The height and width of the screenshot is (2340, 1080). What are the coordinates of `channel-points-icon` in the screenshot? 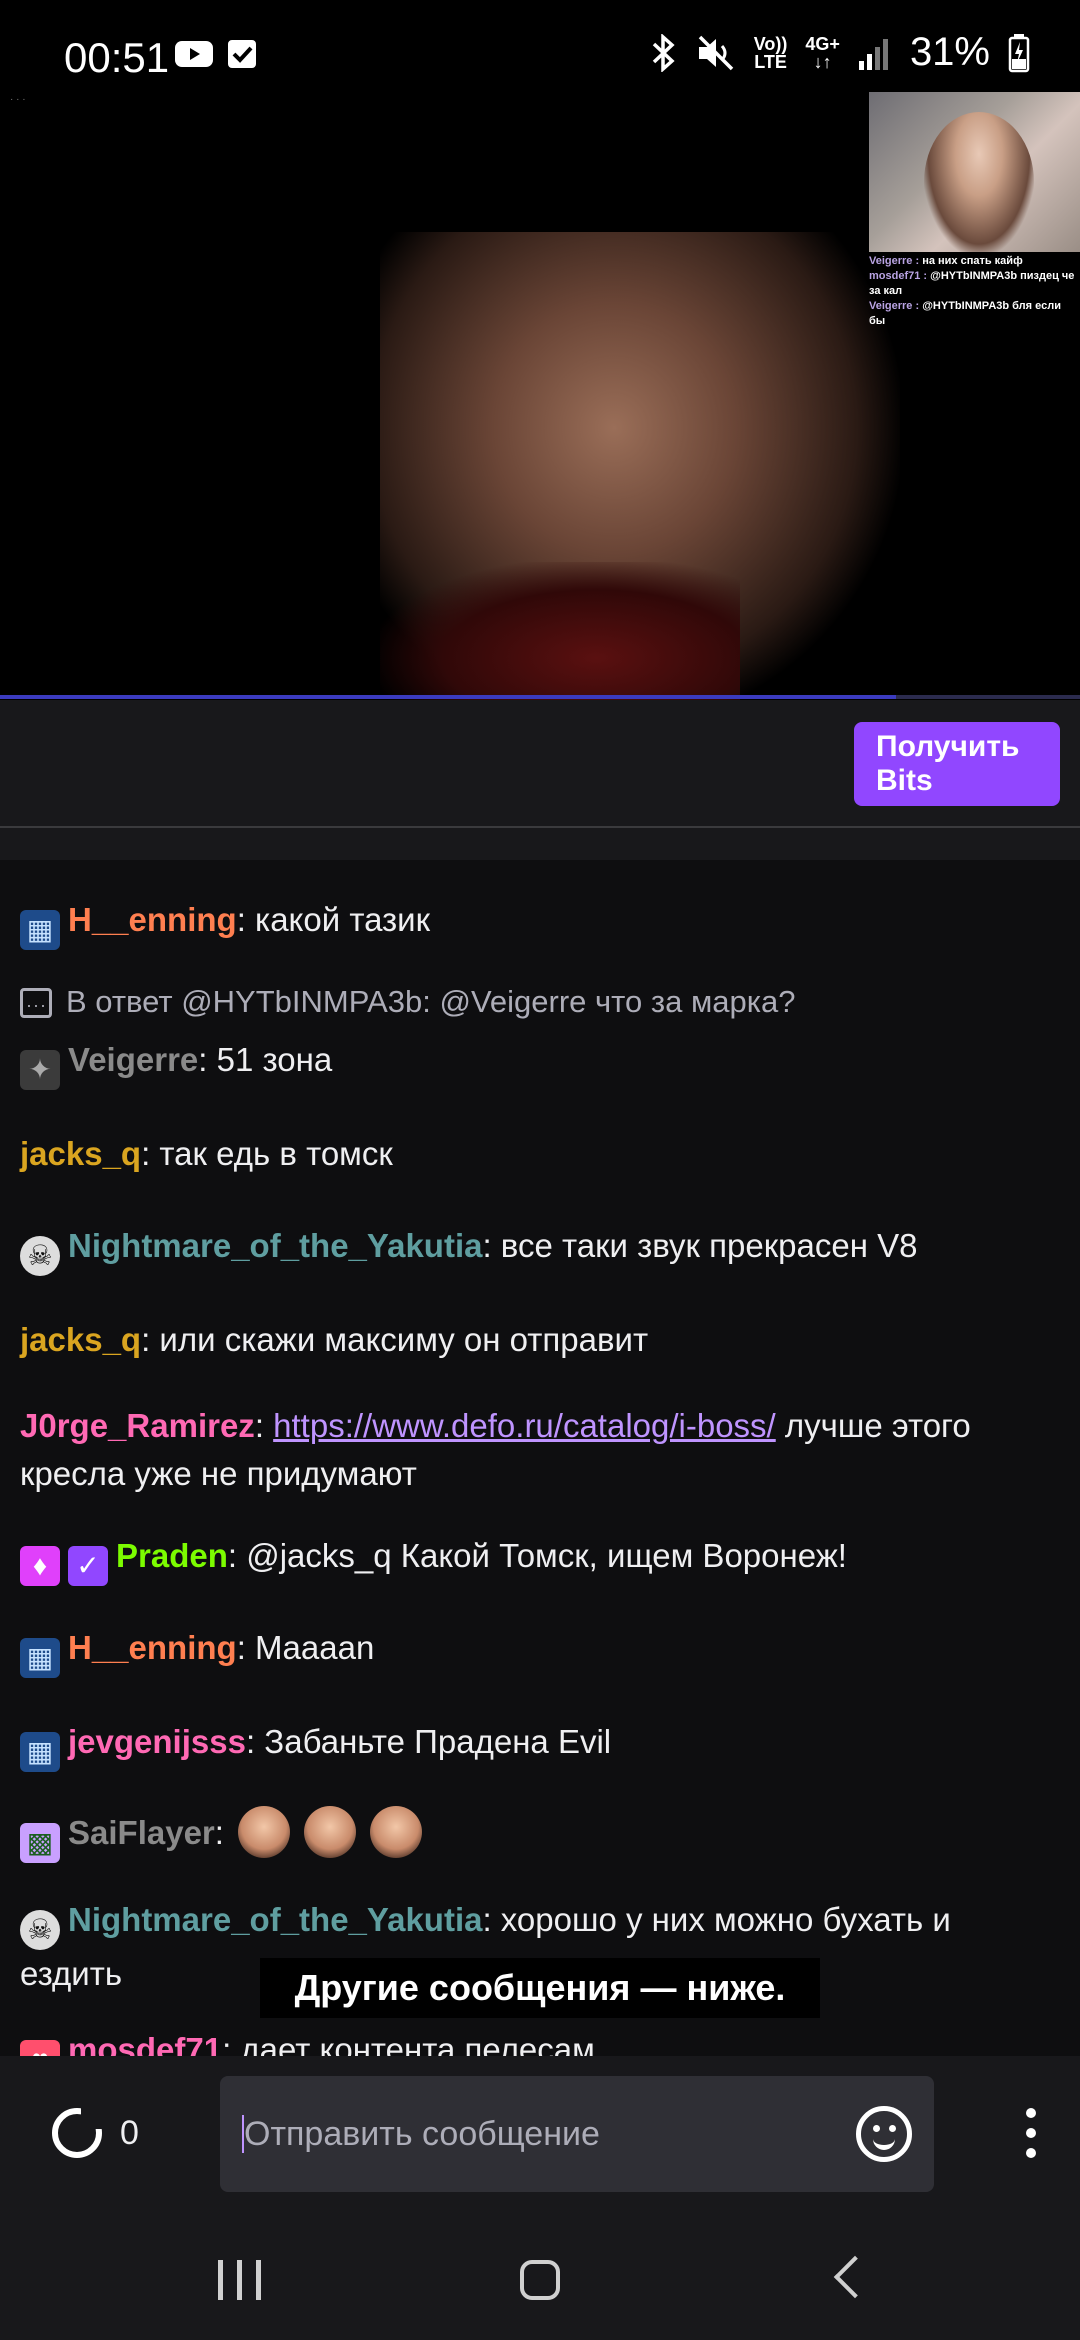 It's located at (77, 2132).